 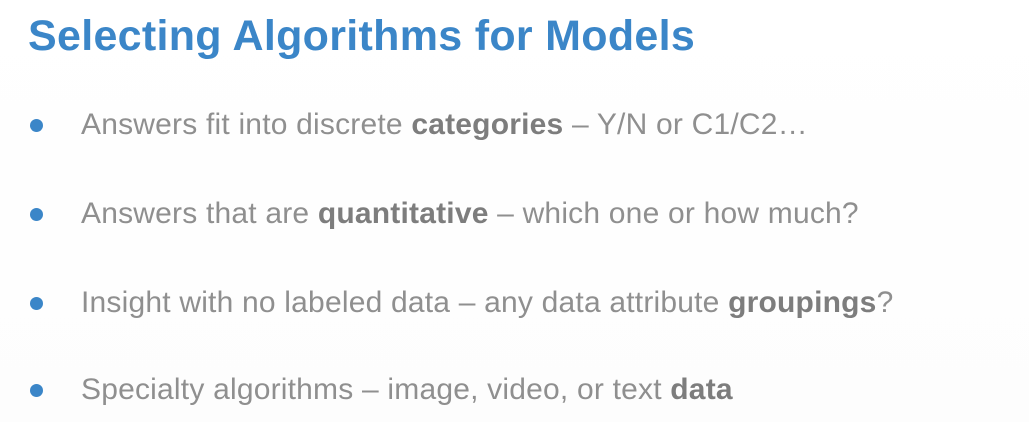 I want to click on bullet-text-part: Answers fit into discrete, so click(x=246, y=124).